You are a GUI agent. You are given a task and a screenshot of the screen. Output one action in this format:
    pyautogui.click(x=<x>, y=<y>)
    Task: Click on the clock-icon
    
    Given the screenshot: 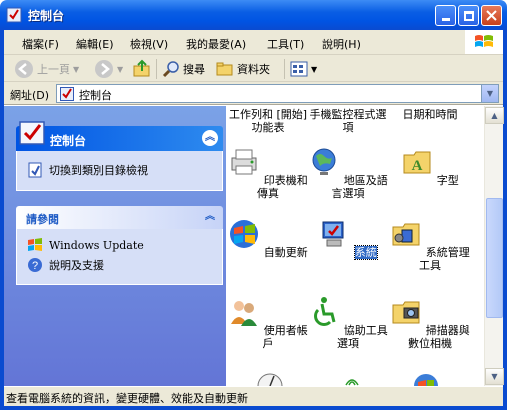 What is the action you would take?
    pyautogui.click(x=270, y=379)
    